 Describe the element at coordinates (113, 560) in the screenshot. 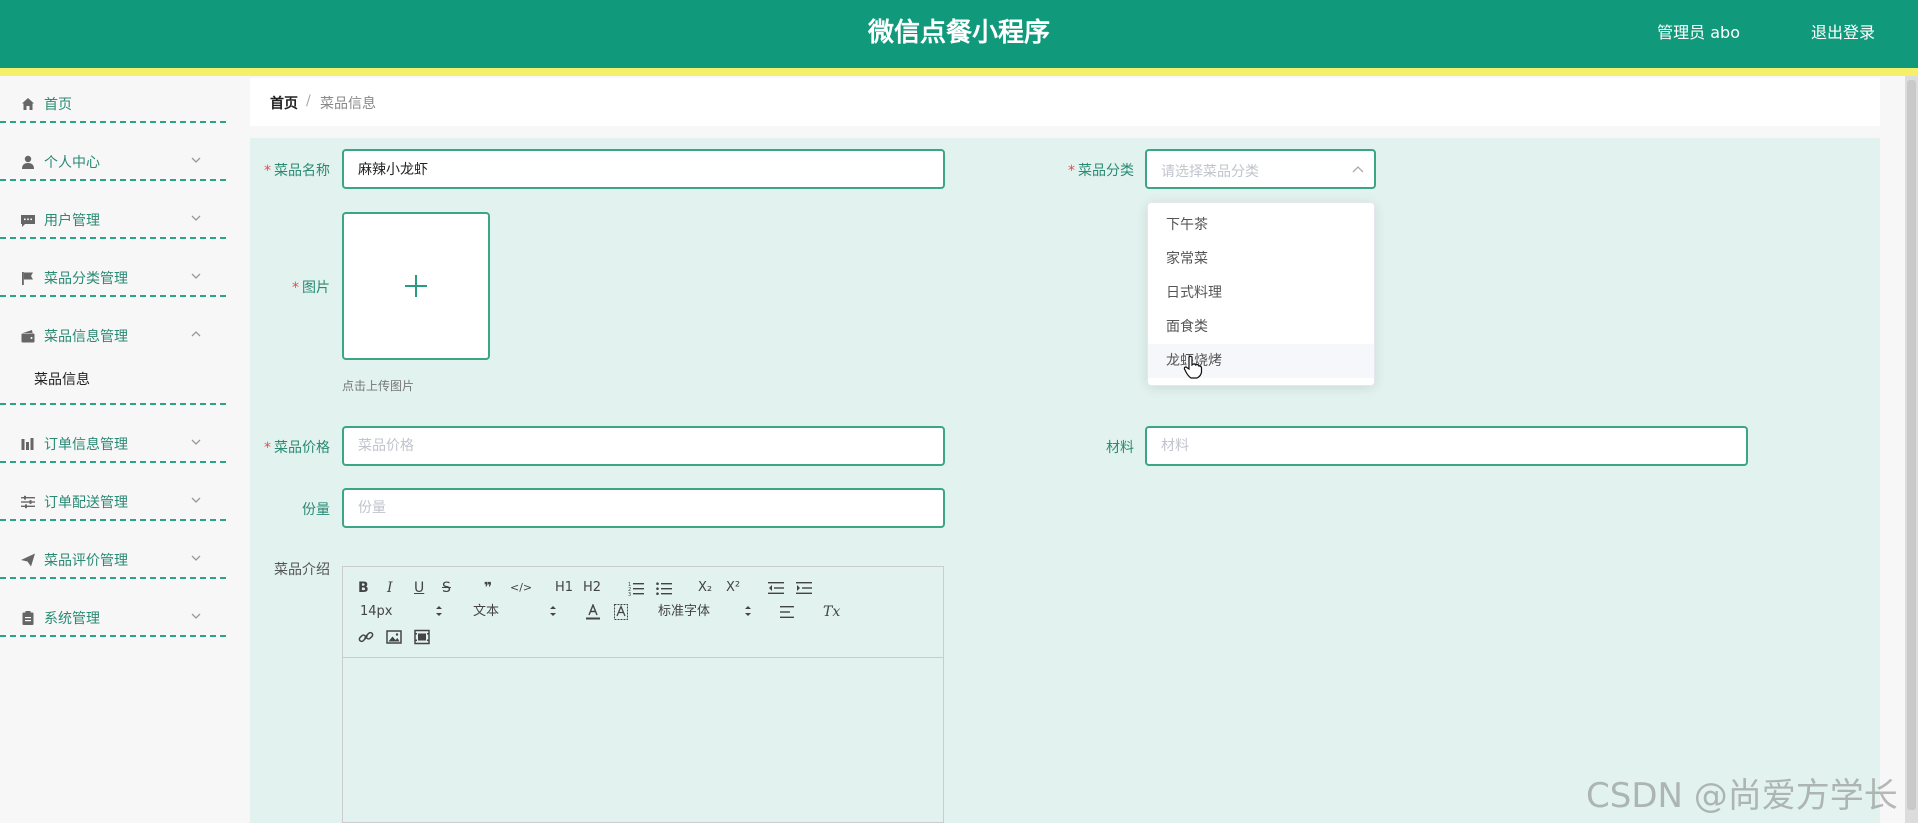

I see `sidebar-item-reviews: 菜品评价管理` at that location.